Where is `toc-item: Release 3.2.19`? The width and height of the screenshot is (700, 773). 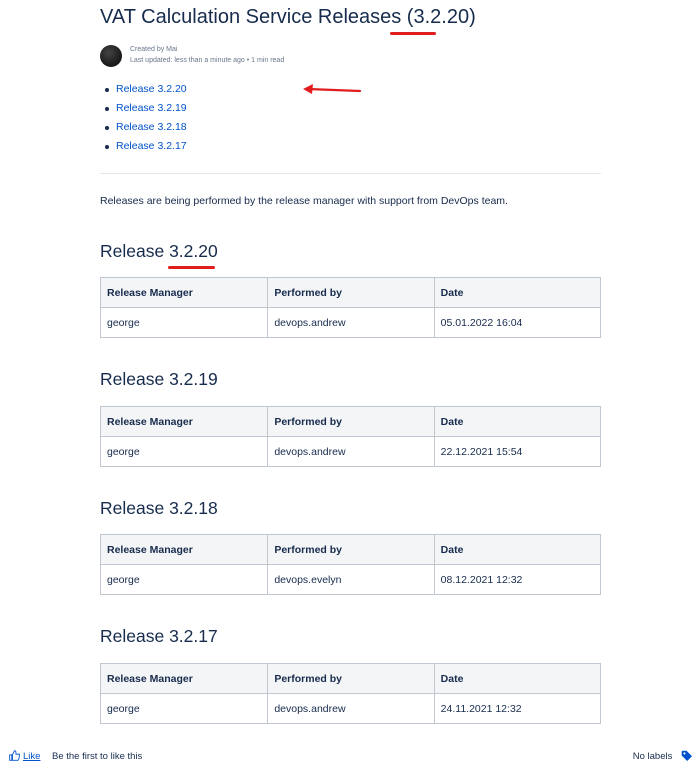 toc-item: Release 3.2.19 is located at coordinates (143, 110).